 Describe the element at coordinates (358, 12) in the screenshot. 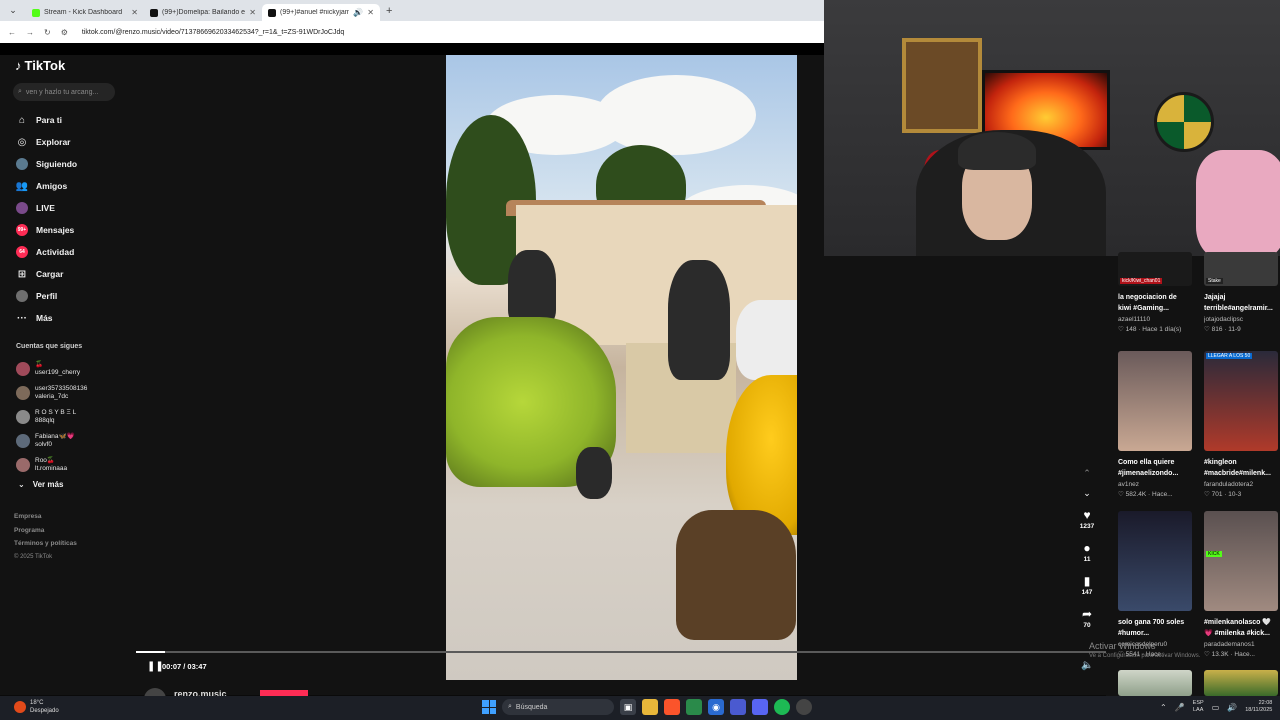

I see `speaker-icon: 🔊` at that location.